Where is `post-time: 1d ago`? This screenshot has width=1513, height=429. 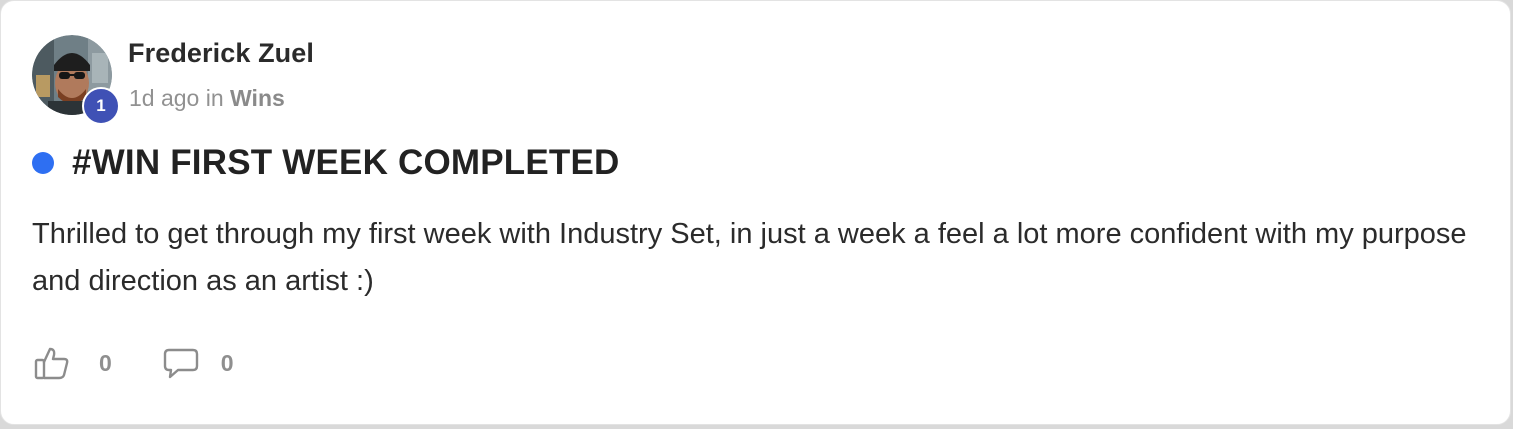 post-time: 1d ago is located at coordinates (164, 98).